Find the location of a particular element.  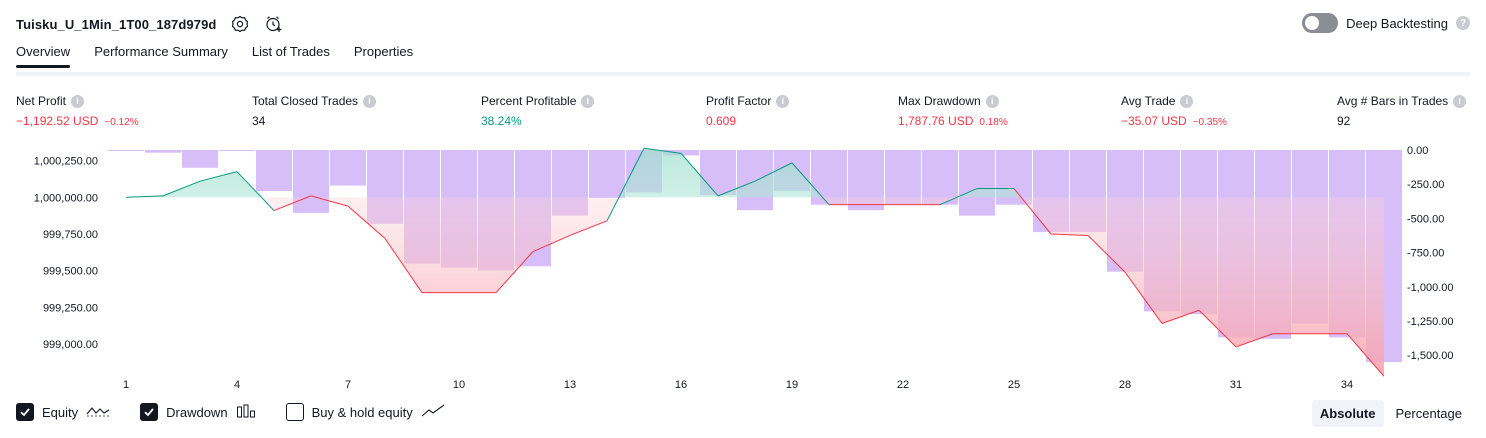

metric-value: −35.07 USD is located at coordinates (1154, 121).